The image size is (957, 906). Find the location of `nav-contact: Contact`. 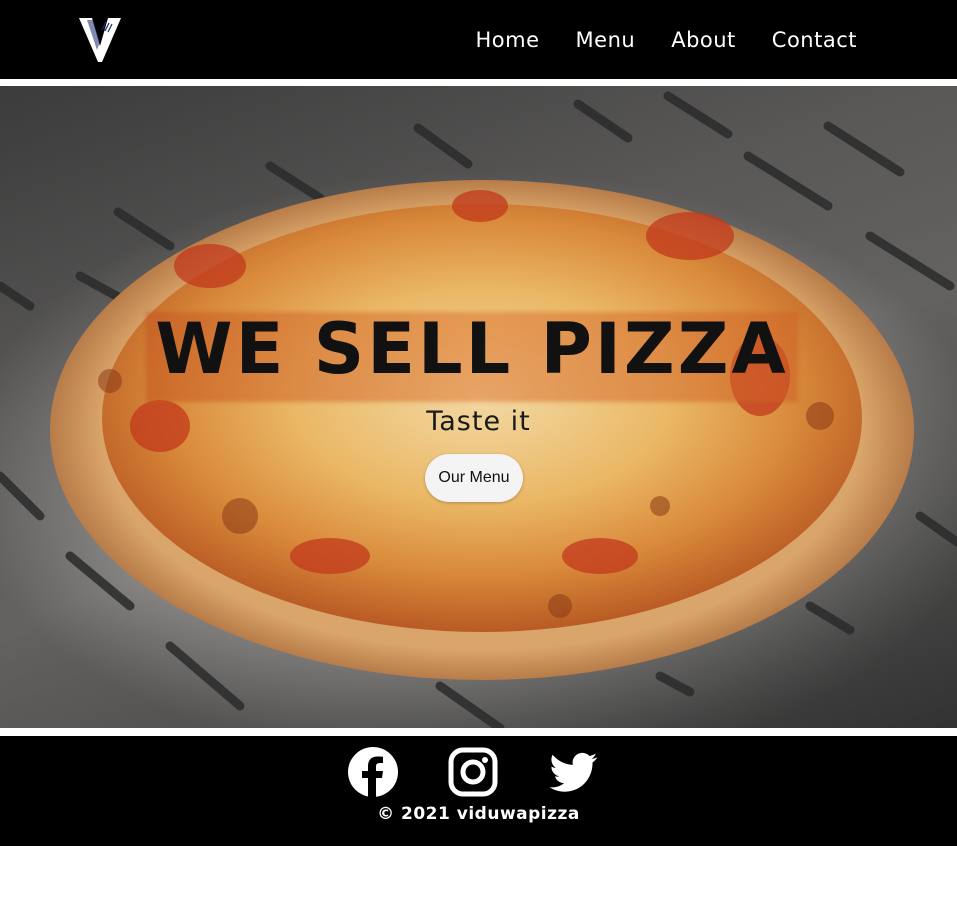

nav-contact: Contact is located at coordinates (814, 40).